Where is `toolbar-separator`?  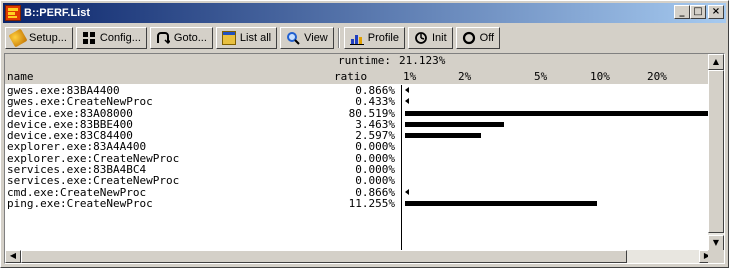
toolbar-separator is located at coordinates (338, 38).